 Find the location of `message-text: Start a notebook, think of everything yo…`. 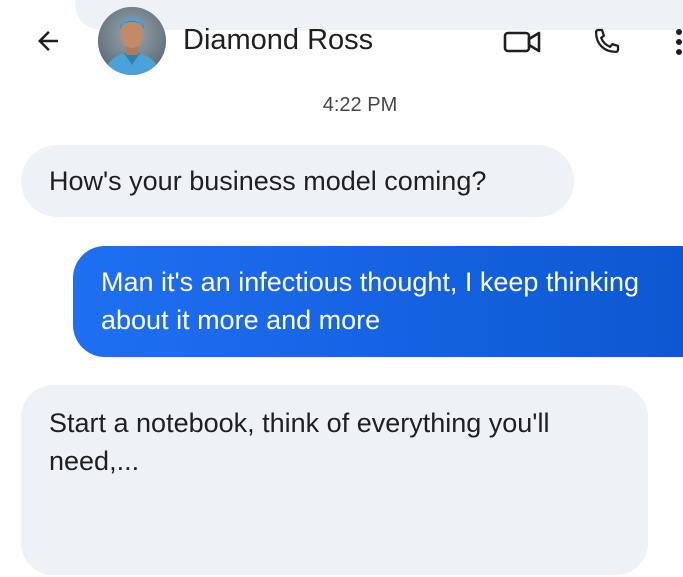

message-text: Start a notebook, think of everything yo… is located at coordinates (299, 442).